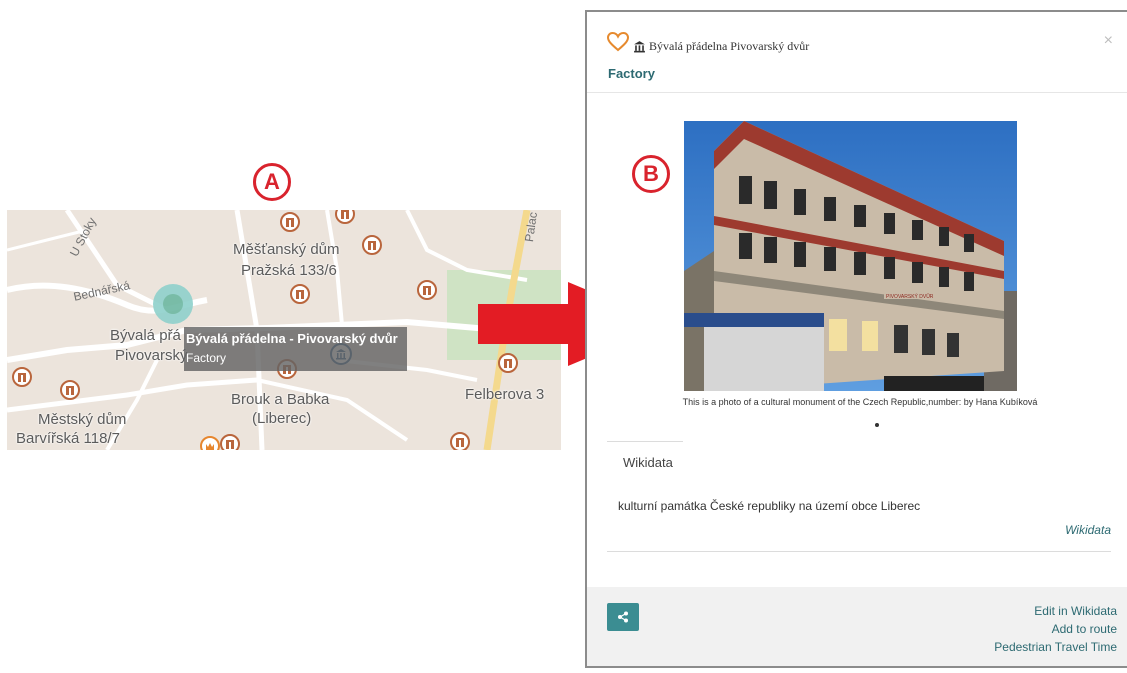 This screenshot has width=1127, height=673. What do you see at coordinates (1055, 647) in the screenshot?
I see `pedestrian-travel-time-link: Pedestrian Travel Time` at bounding box center [1055, 647].